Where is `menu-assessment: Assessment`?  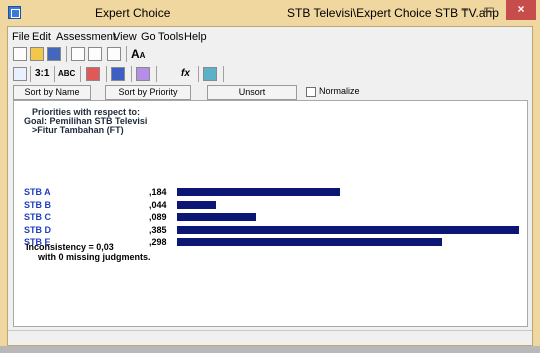 menu-assessment: Assessment is located at coordinates (86, 37).